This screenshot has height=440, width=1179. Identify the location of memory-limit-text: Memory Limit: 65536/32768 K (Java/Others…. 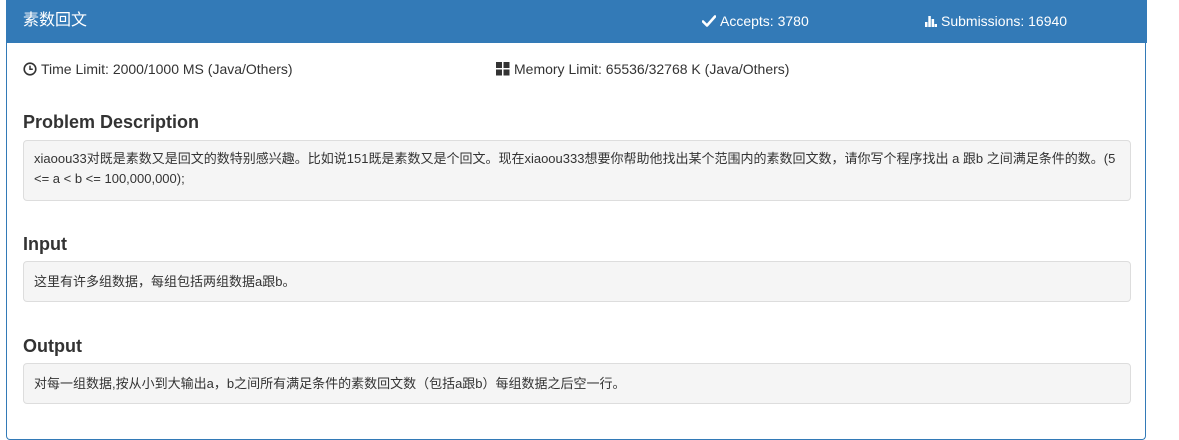
(652, 69).